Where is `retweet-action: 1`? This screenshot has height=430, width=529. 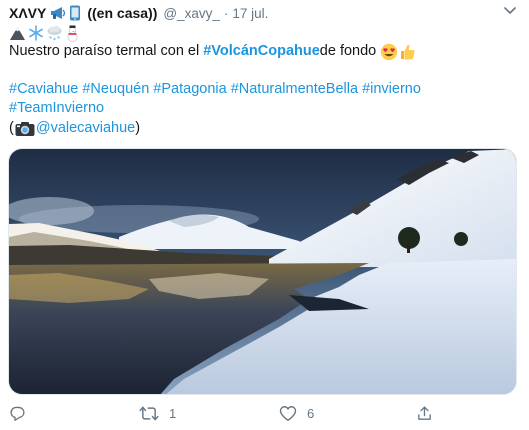
retweet-action: 1 is located at coordinates (157, 413).